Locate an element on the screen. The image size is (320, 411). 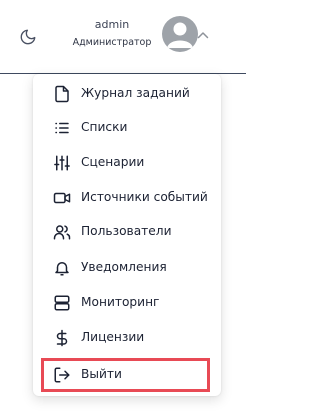
bell-icon is located at coordinates (62, 268).